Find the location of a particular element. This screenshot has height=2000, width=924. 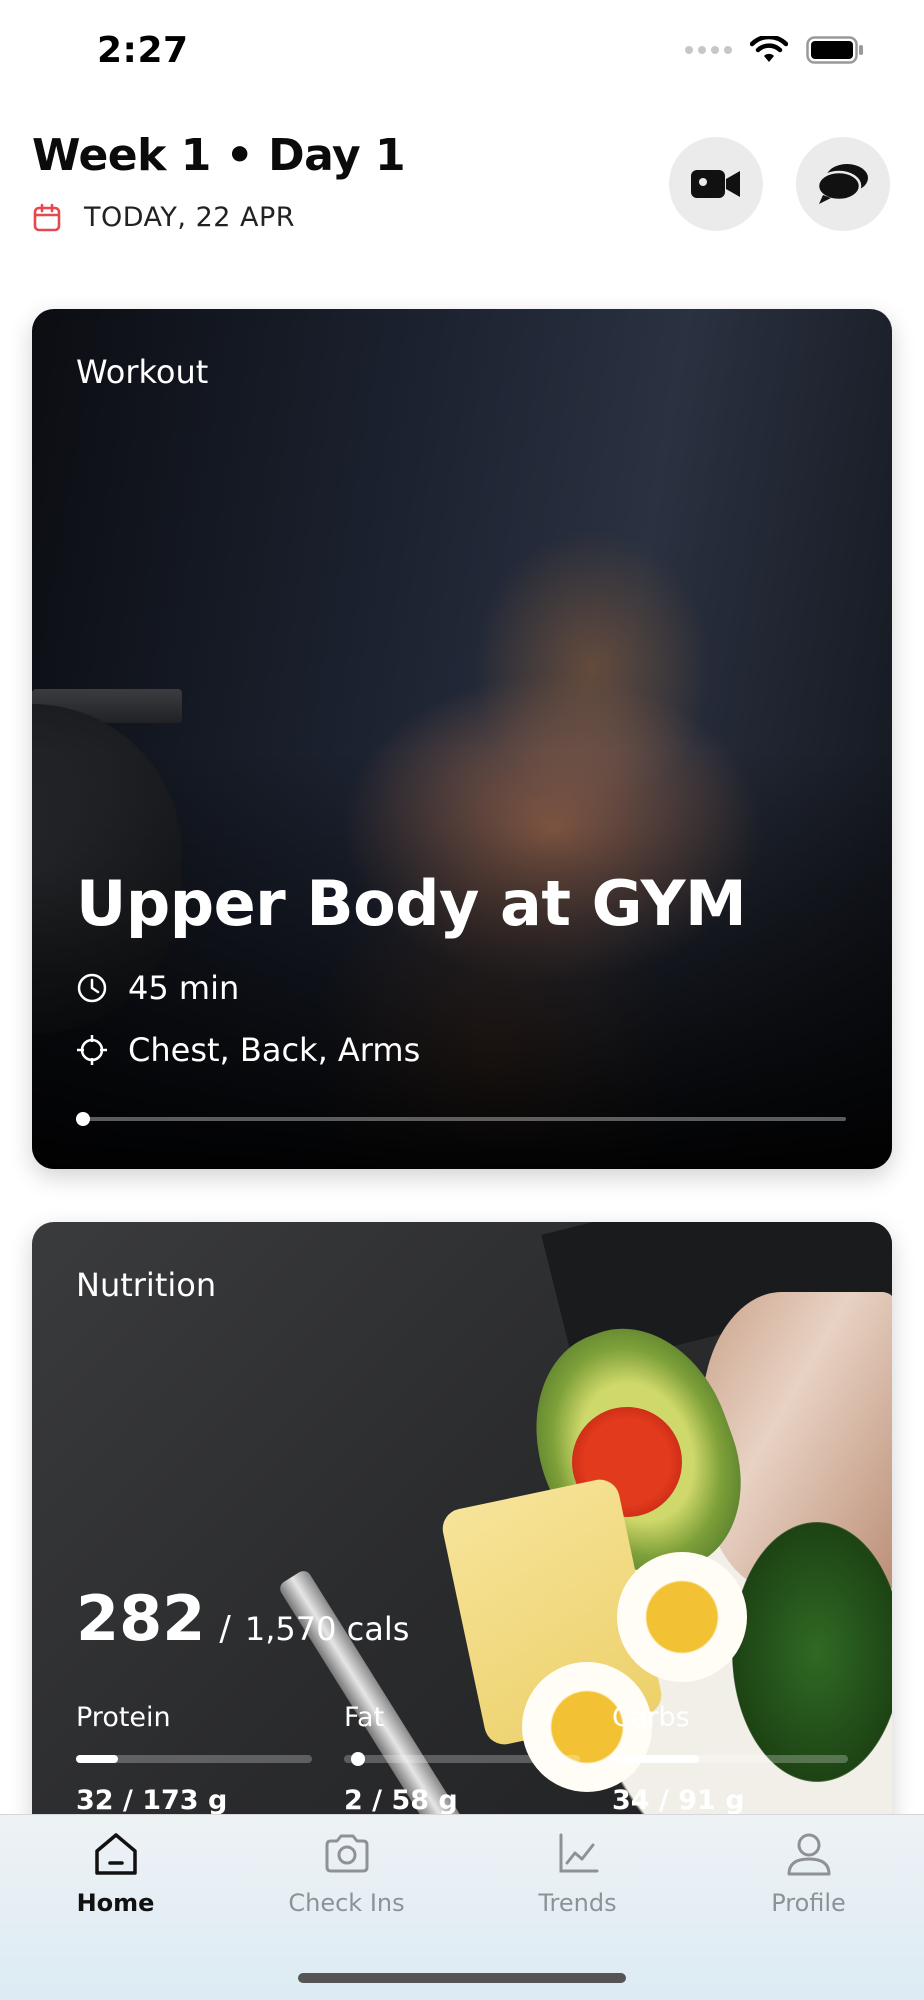

tab-label: Home is located at coordinates (115, 1903).